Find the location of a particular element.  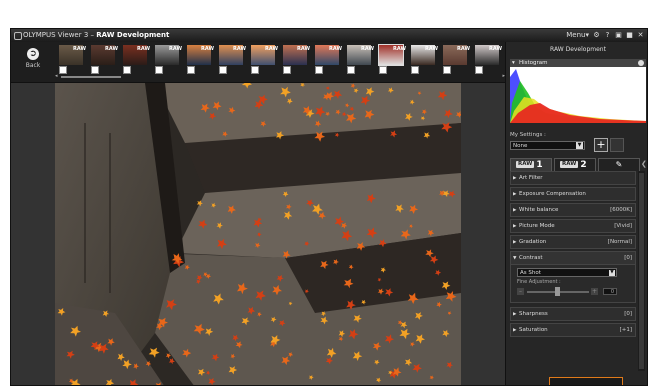

raw-tabs: RAW 1 RAW 2 ✎ ❮ is located at coordinates (578, 164).